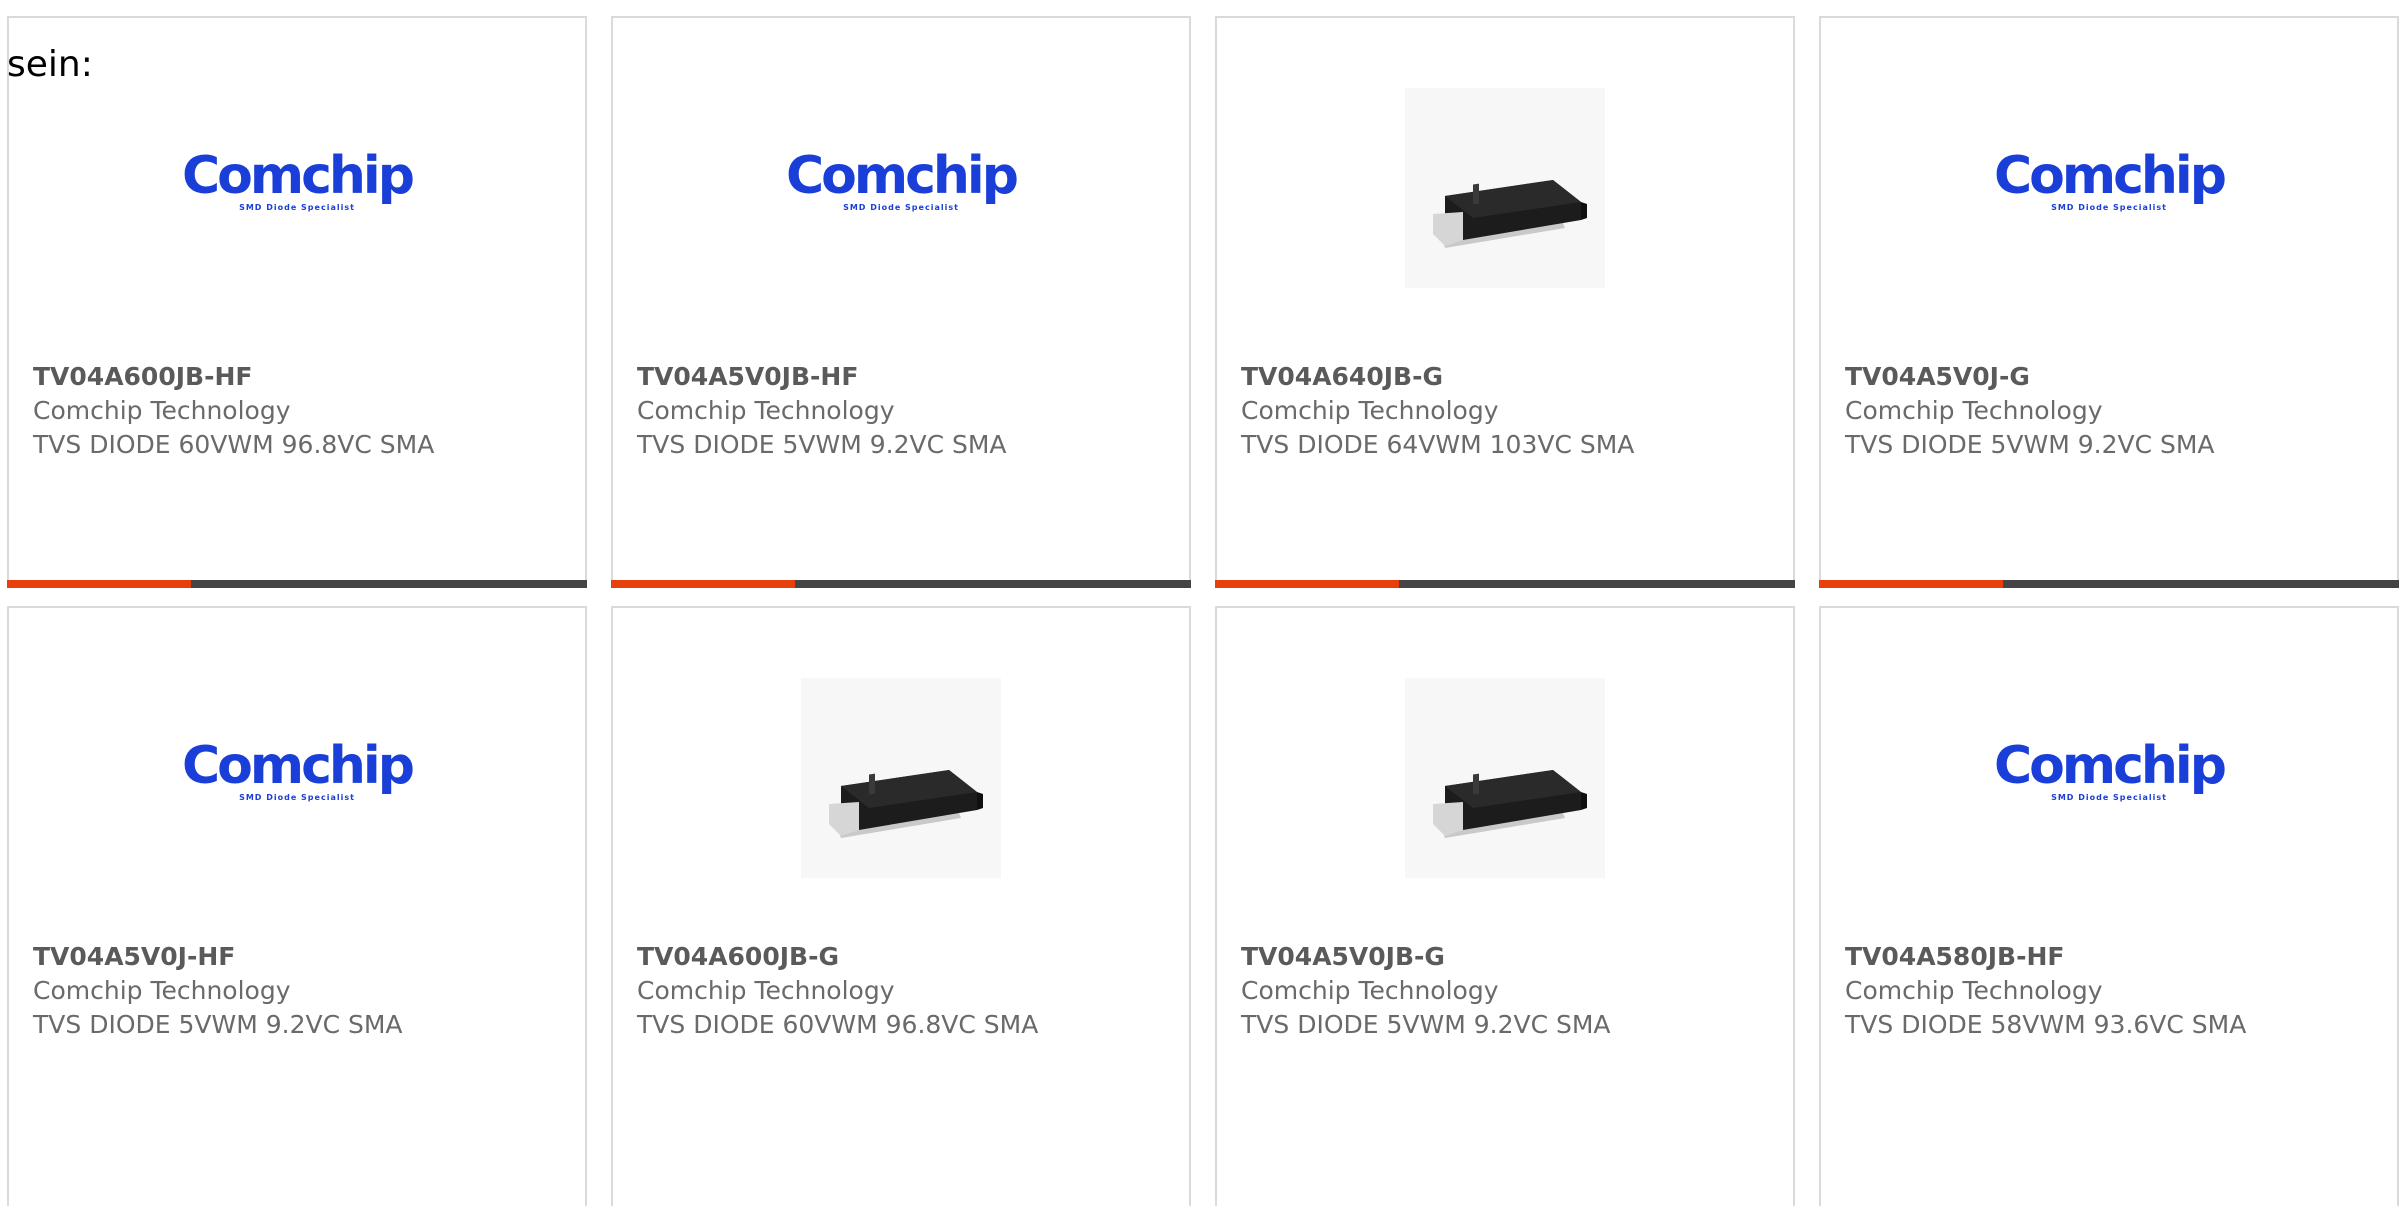  What do you see at coordinates (304, 957) in the screenshot?
I see `part-number-link: TV04A5V0J-HF` at bounding box center [304, 957].